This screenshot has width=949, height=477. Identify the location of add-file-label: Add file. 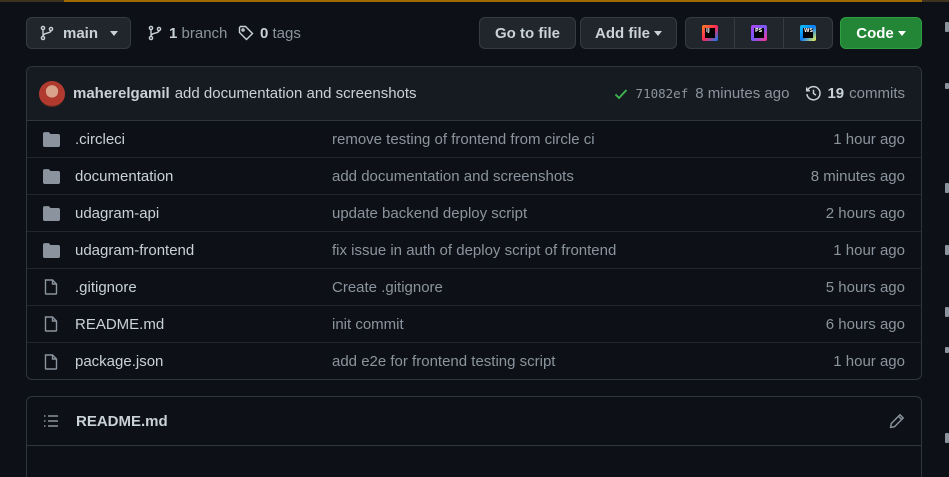
(622, 33).